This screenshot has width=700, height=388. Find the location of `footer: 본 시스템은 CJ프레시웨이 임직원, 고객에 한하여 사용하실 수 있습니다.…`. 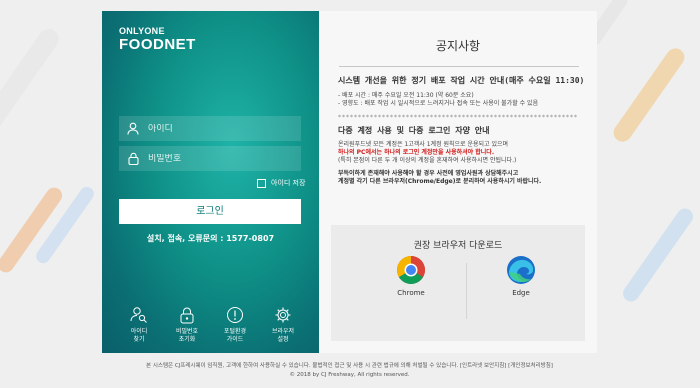

footer: 본 시스템은 CJ프레시웨이 임직원, 고객에 한하여 사용하실 수 있습니다.… is located at coordinates (349, 371).